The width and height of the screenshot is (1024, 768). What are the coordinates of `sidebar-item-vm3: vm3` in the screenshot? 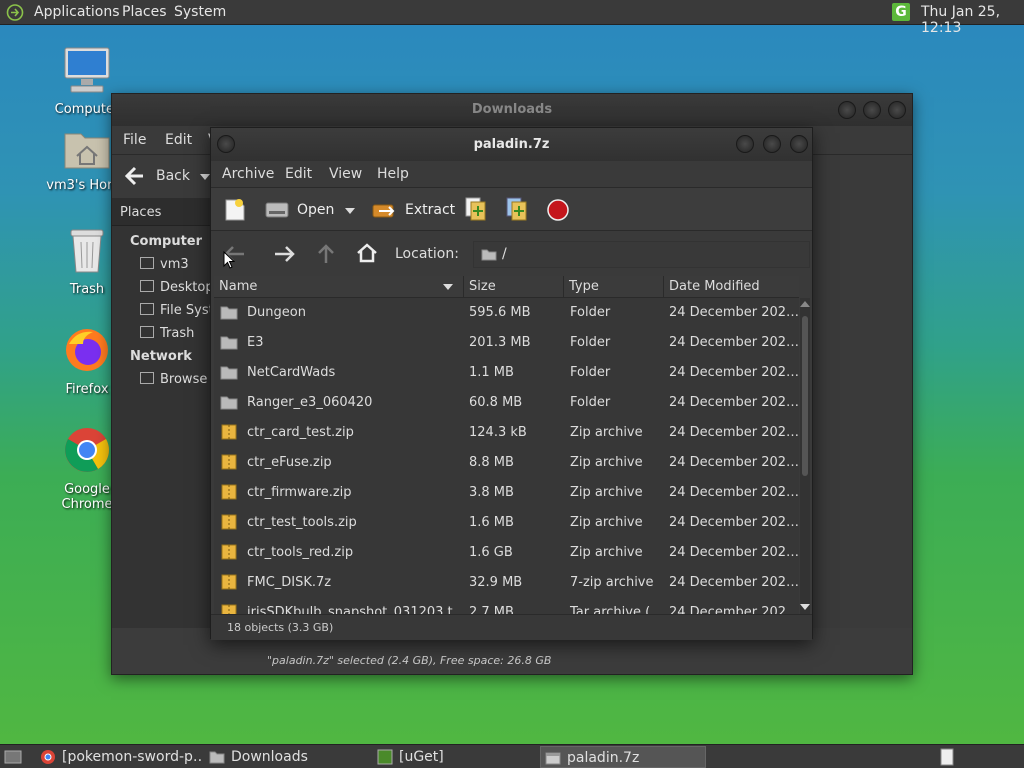 It's located at (164, 264).